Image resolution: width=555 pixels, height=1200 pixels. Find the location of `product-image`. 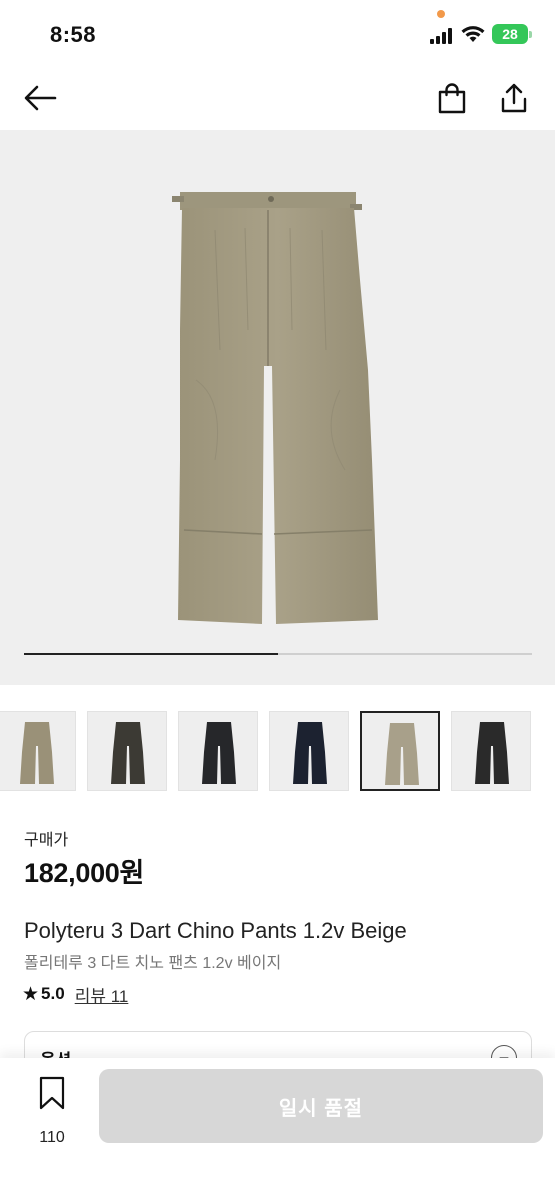

product-image is located at coordinates (275, 408).